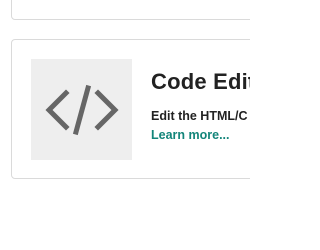 The image size is (320, 250). I want to click on code-editor-thumbnail, so click(81, 109).